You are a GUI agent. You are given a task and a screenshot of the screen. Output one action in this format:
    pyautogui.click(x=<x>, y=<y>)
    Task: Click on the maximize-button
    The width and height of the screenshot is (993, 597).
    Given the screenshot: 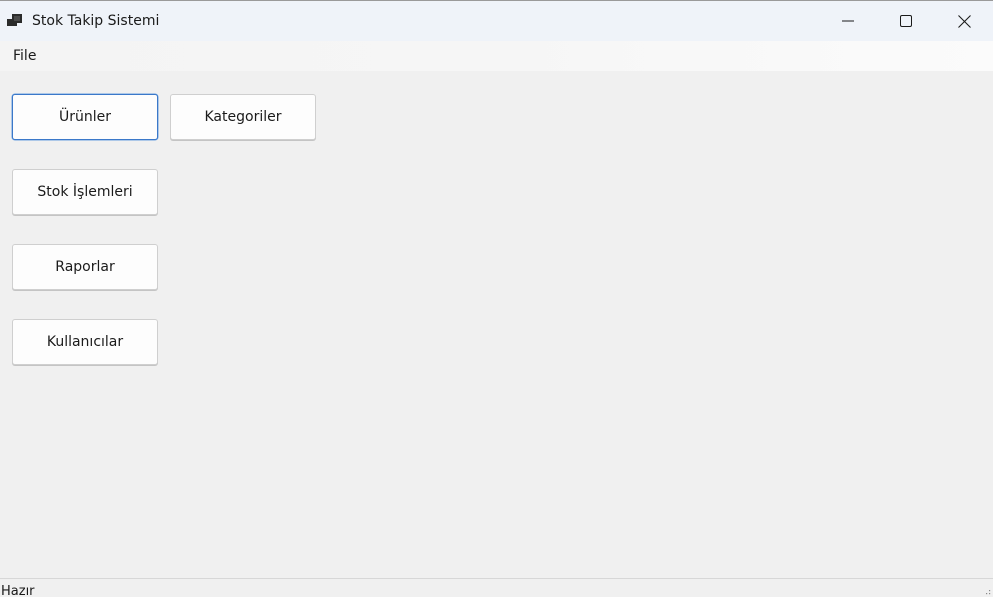 What is the action you would take?
    pyautogui.click(x=906, y=21)
    